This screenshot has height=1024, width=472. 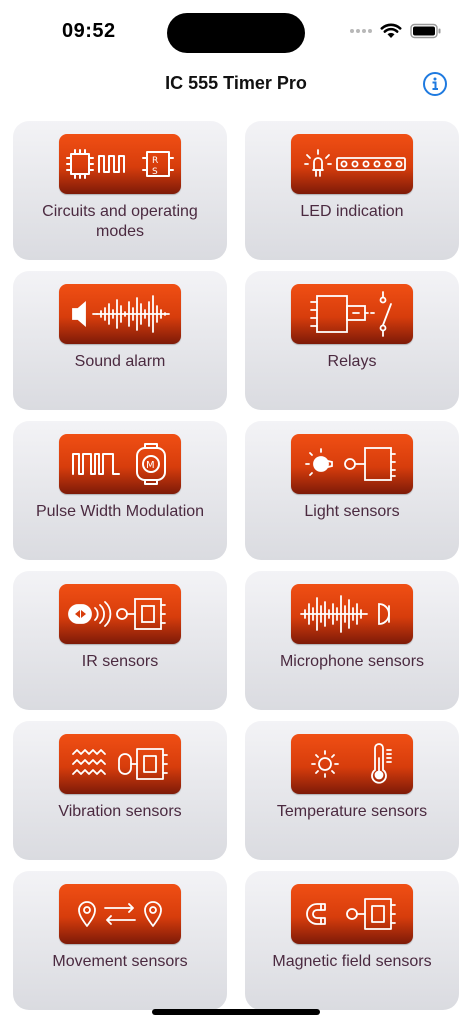 I want to click on svg-text: S, so click(x=155, y=172).